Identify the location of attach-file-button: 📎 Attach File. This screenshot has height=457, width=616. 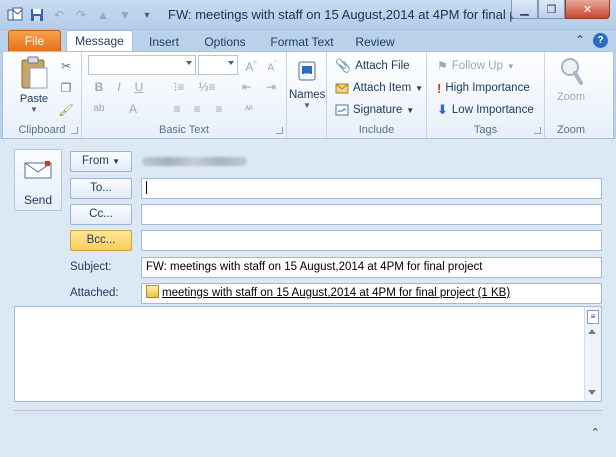
(372, 66).